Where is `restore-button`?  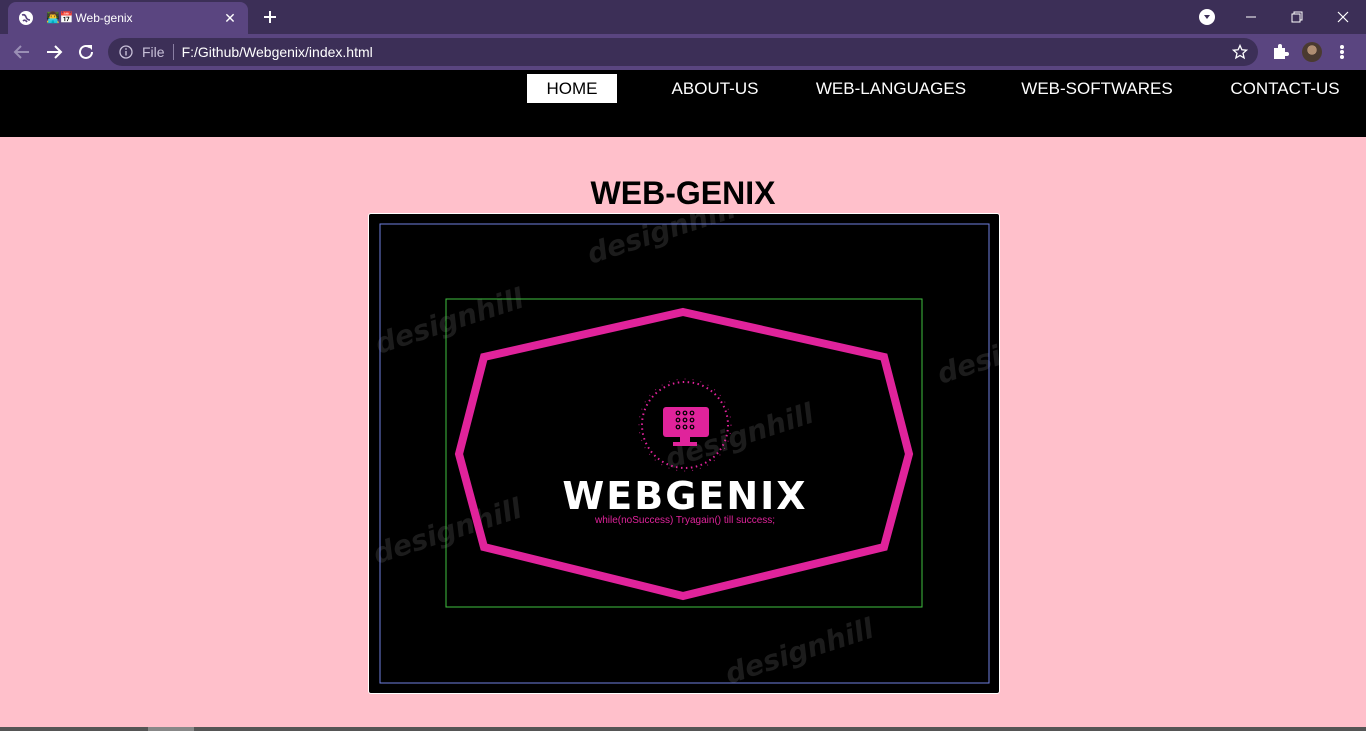
restore-button is located at coordinates (1297, 17).